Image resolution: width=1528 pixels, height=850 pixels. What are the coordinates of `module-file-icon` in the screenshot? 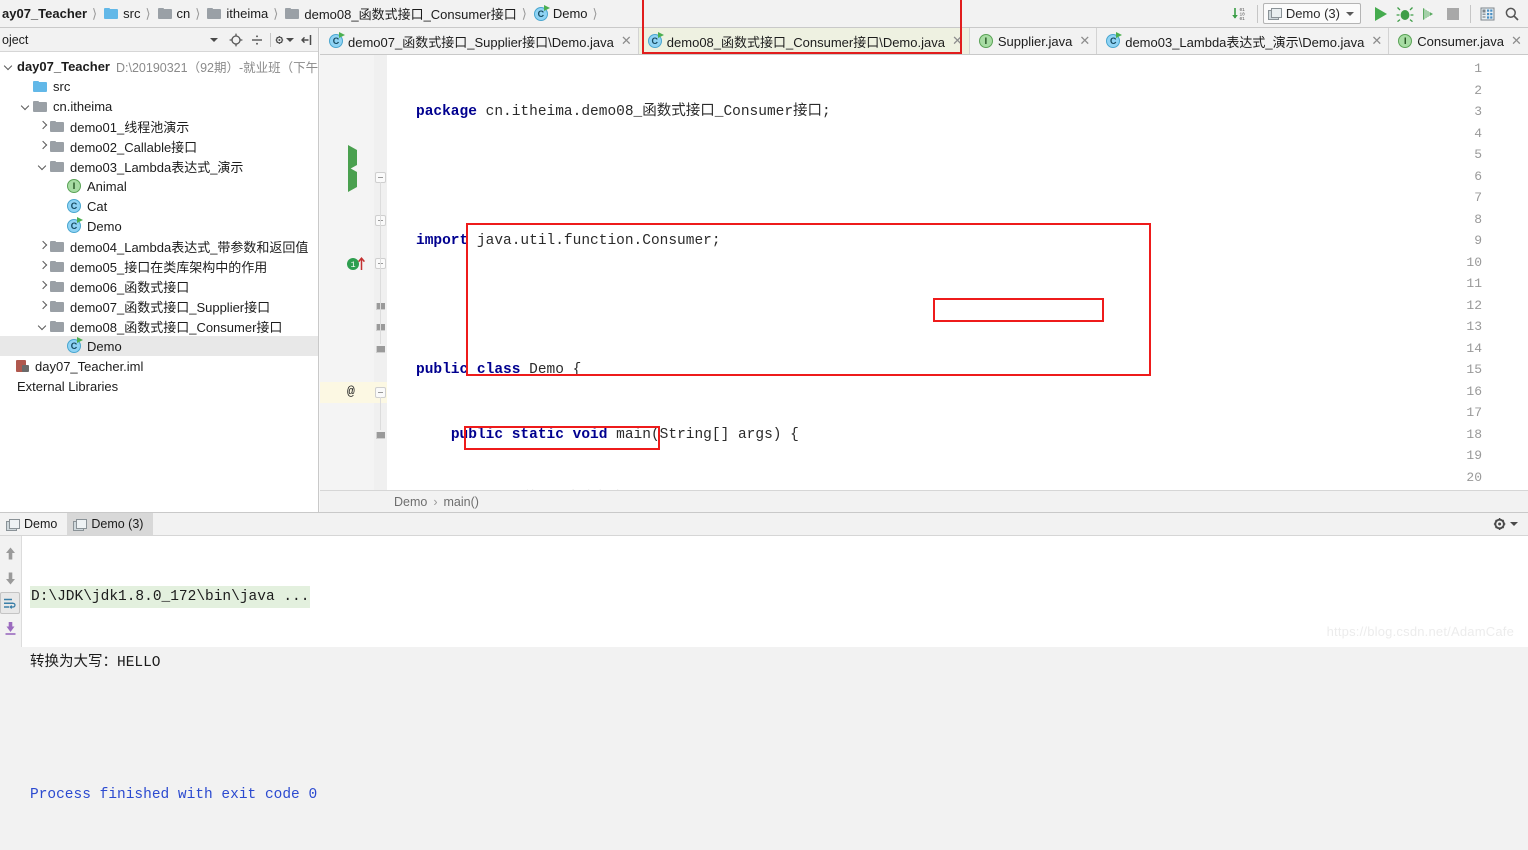 It's located at (22, 366).